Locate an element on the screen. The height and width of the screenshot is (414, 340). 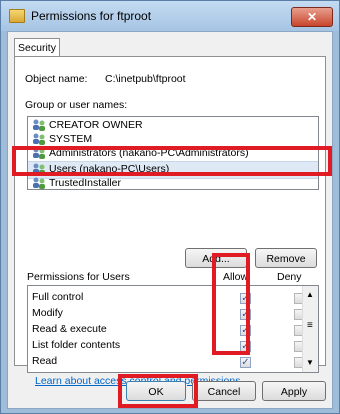
group-name: CREATOR OWNER is located at coordinates (96, 125).